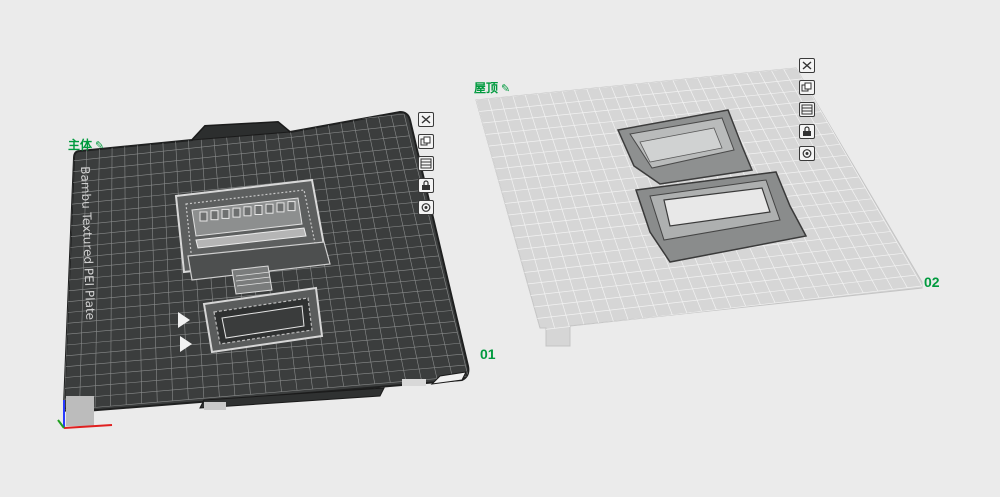  I want to click on plate-01-name: 主体 ✎, so click(86, 144).